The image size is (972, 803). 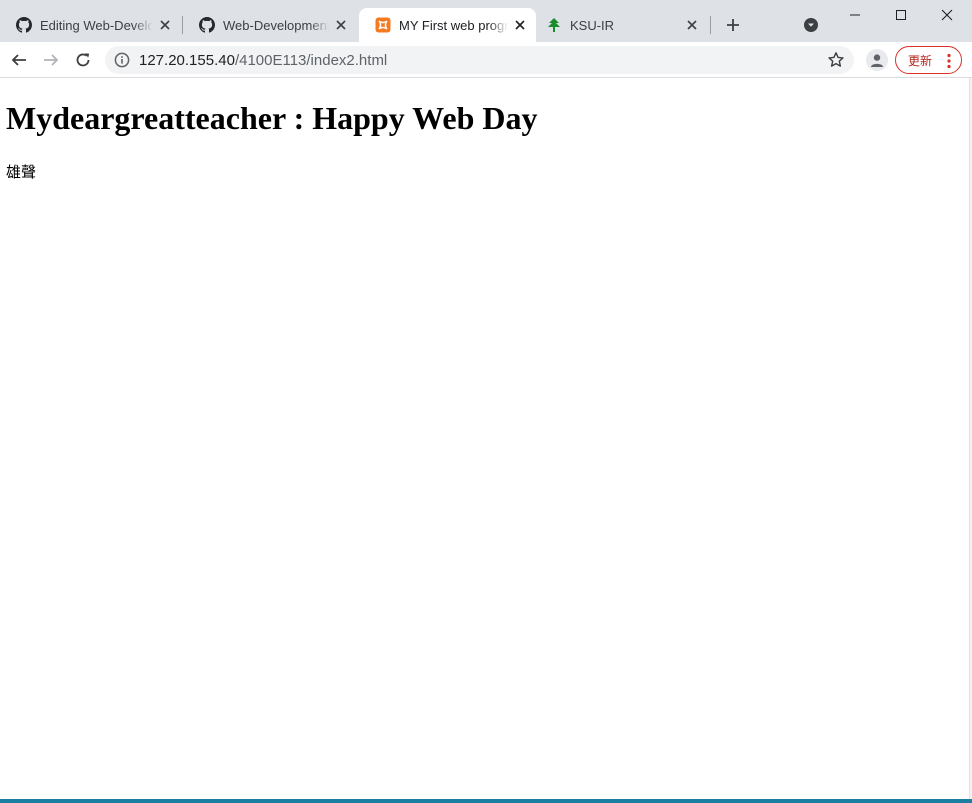 I want to click on tab-my-first-web-program: MY First web program, so click(x=447, y=25).